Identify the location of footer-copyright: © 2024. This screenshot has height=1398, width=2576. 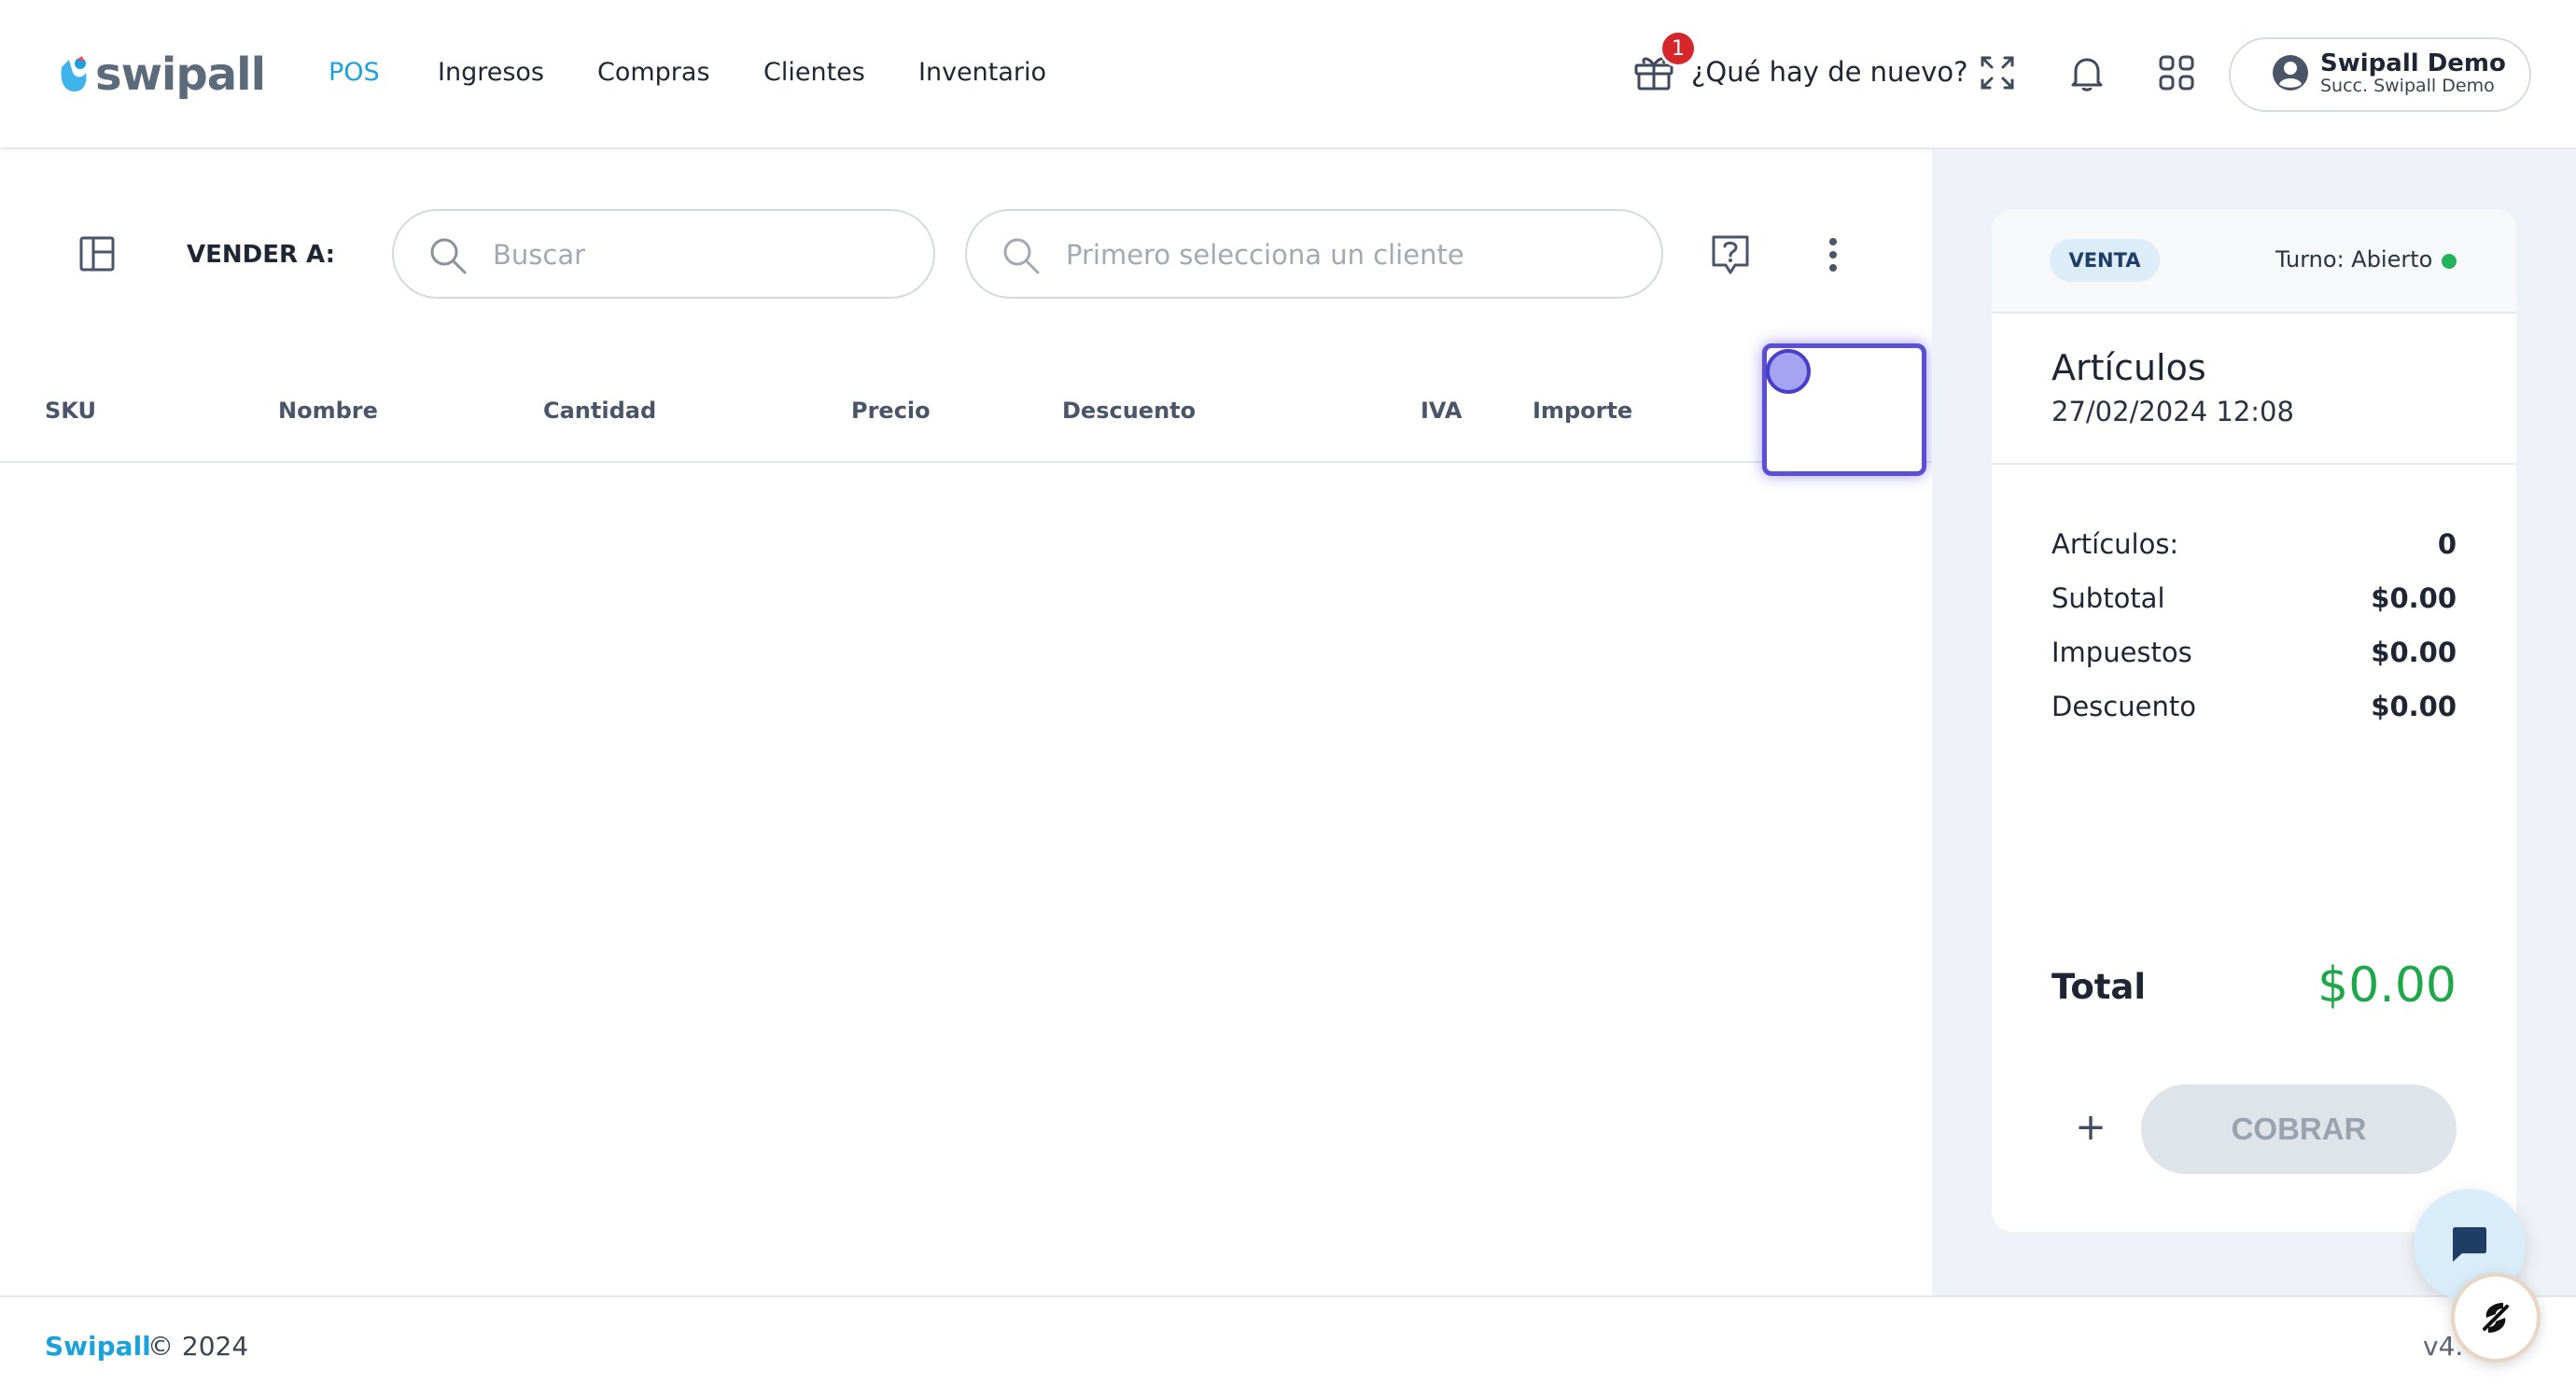
(198, 1346).